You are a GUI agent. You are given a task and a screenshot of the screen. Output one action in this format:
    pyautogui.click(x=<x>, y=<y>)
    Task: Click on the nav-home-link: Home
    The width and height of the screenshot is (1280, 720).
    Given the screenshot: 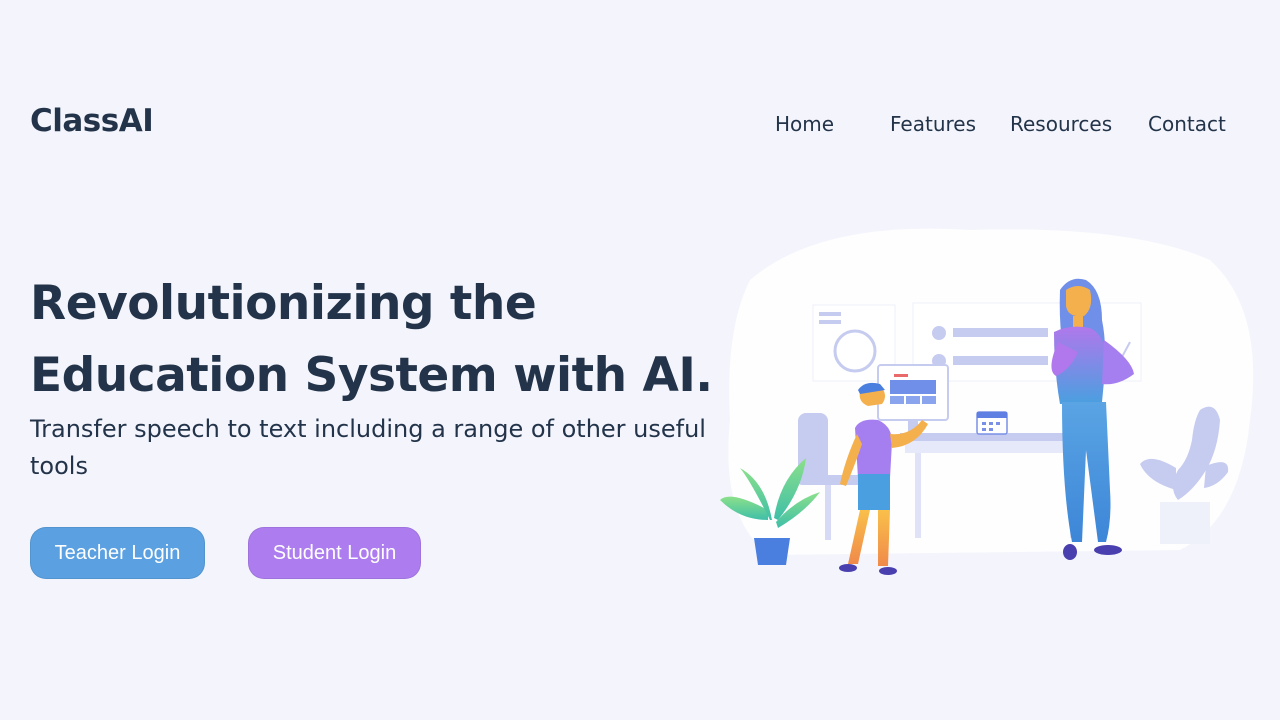 What is the action you would take?
    pyautogui.click(x=804, y=124)
    